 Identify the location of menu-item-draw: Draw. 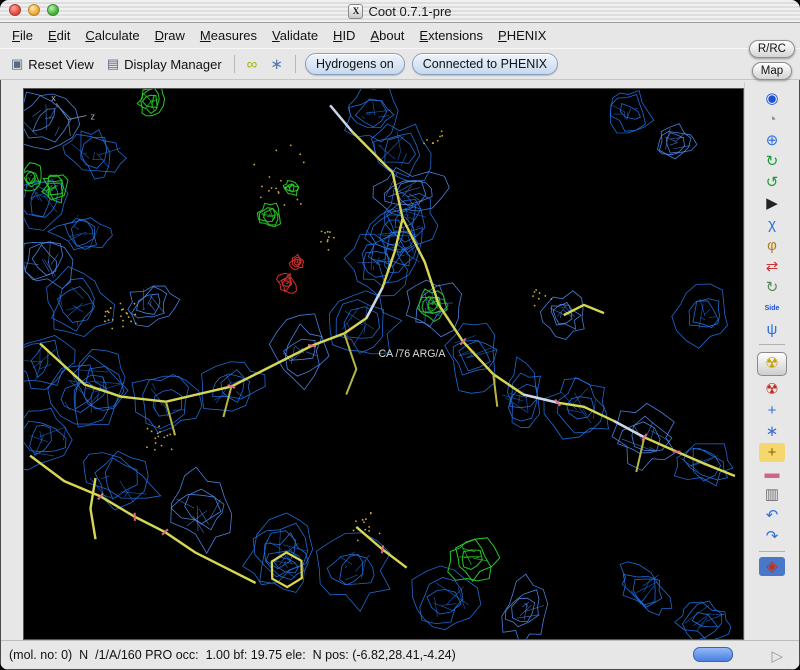
(170, 35).